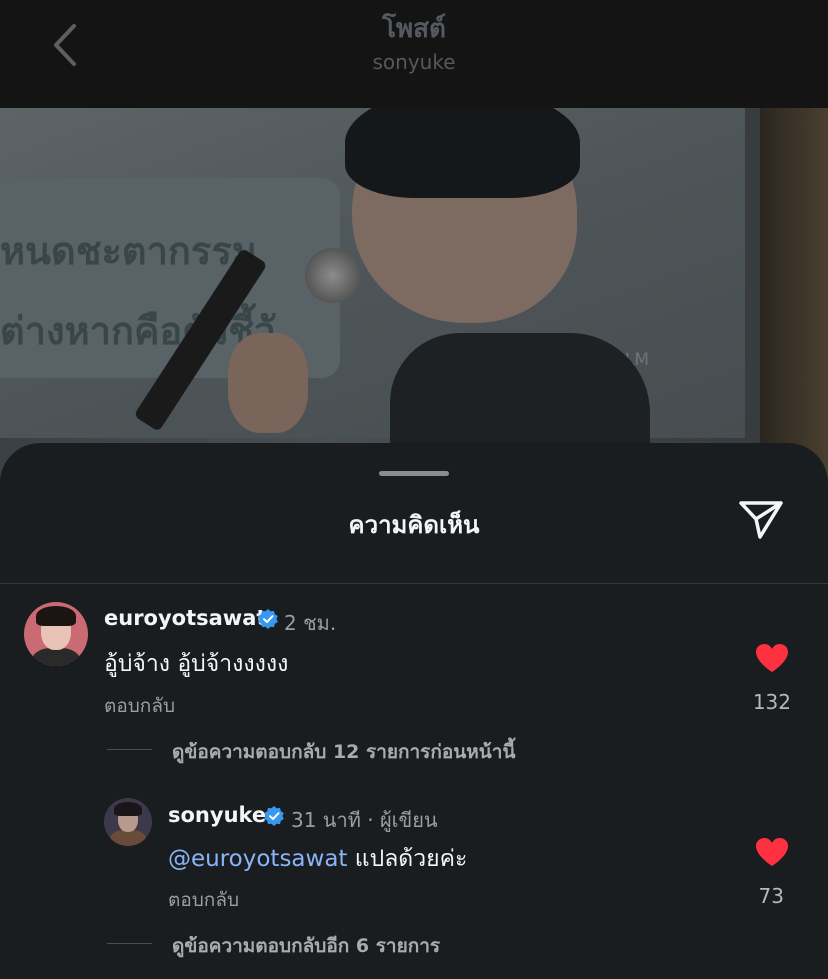 The height and width of the screenshot is (979, 828). I want to click on person-hair, so click(462, 153).